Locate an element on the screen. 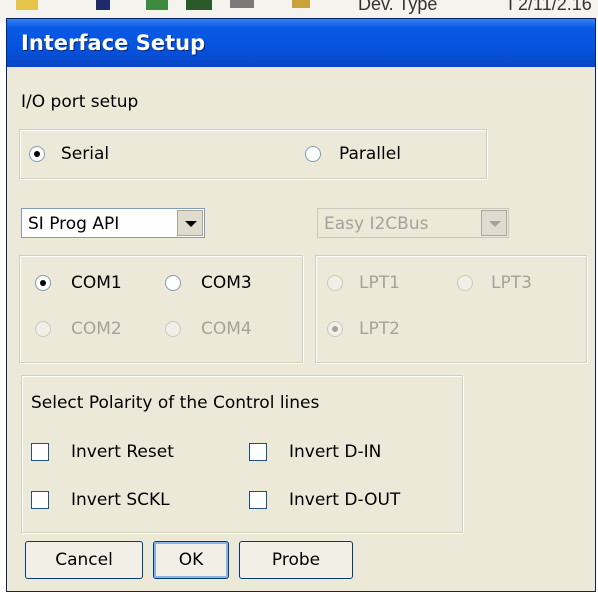  lpt1-label: LPT1 is located at coordinates (379, 283).